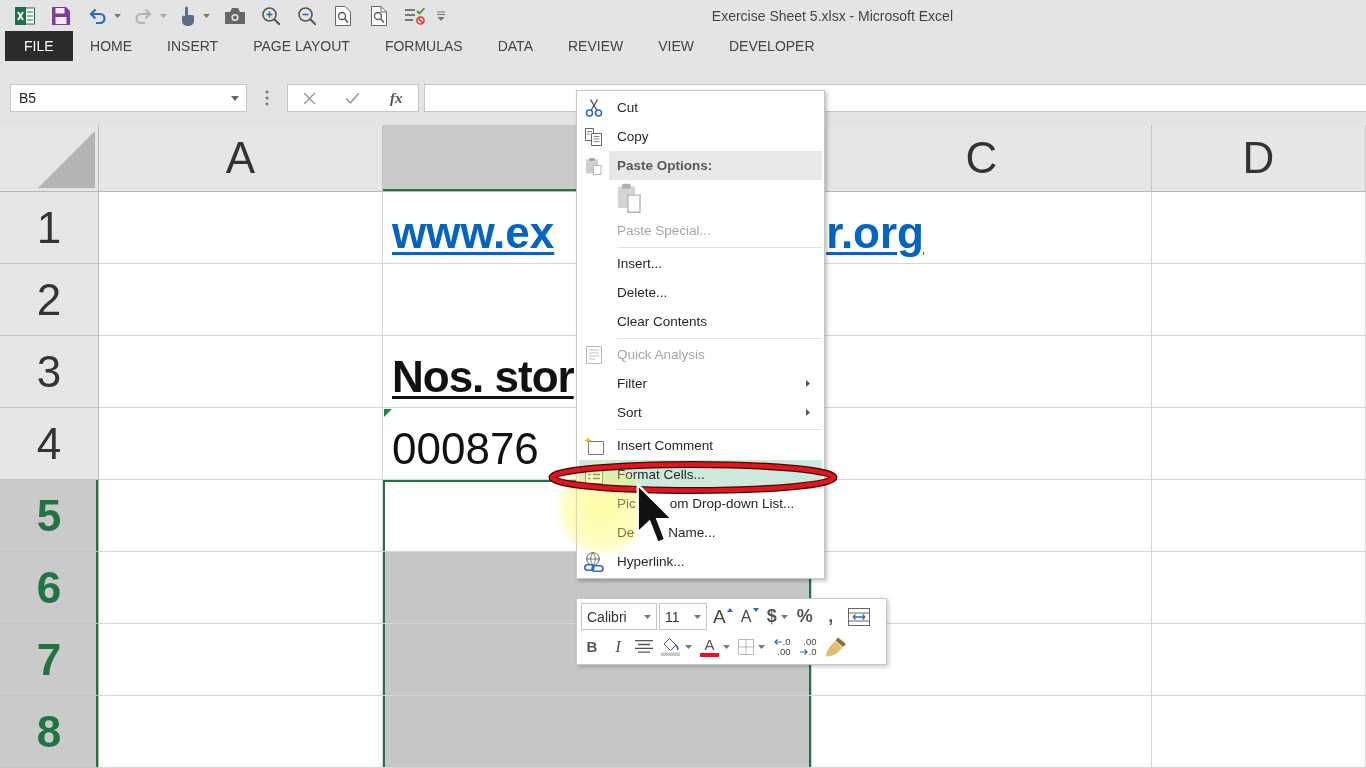 The width and height of the screenshot is (1366, 768). What do you see at coordinates (61, 15) in the screenshot?
I see `save-icon` at bounding box center [61, 15].